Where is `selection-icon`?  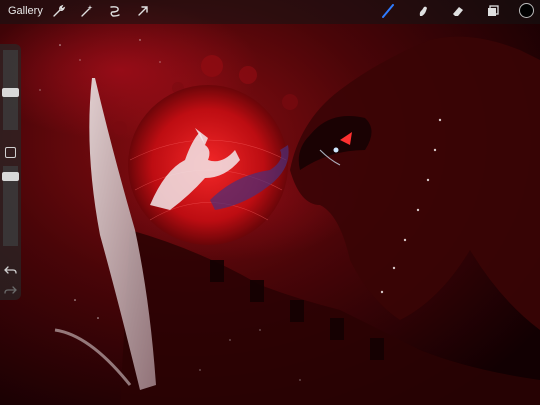 selection-icon is located at coordinates (115, 11).